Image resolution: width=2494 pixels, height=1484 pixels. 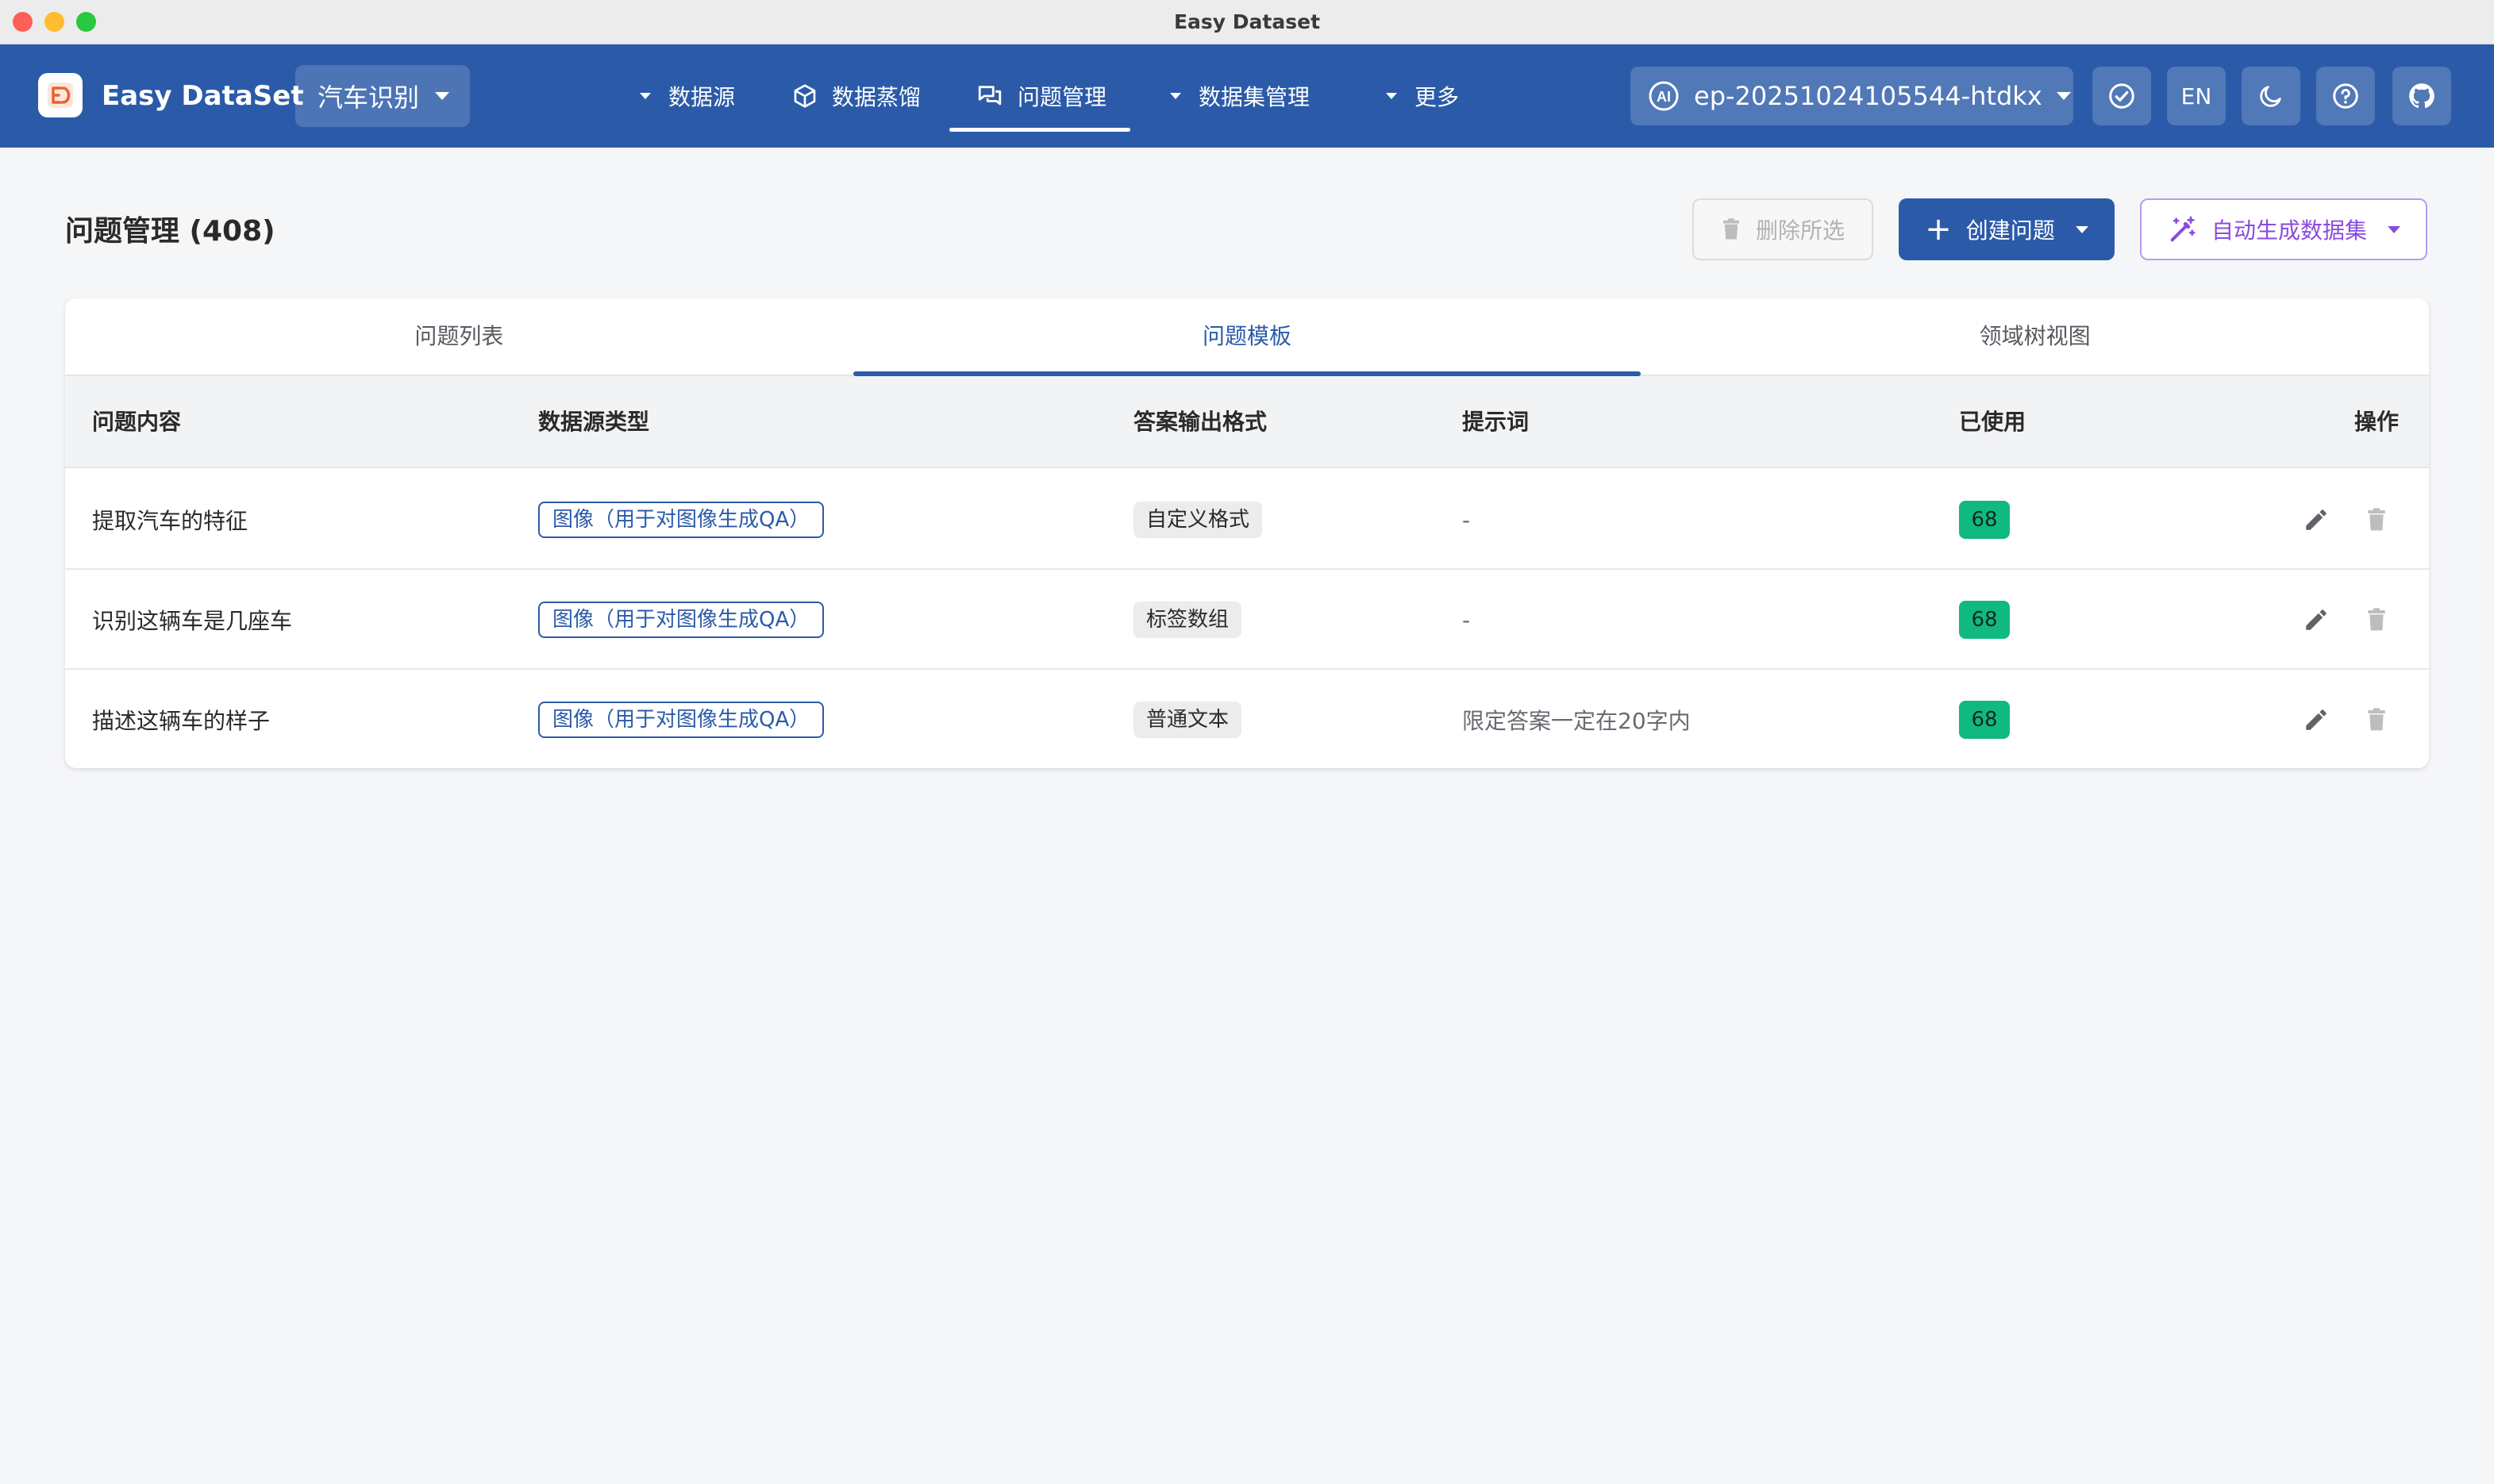 I want to click on model-selector: AI ep-20251024105544-htdkx, so click(x=1851, y=96).